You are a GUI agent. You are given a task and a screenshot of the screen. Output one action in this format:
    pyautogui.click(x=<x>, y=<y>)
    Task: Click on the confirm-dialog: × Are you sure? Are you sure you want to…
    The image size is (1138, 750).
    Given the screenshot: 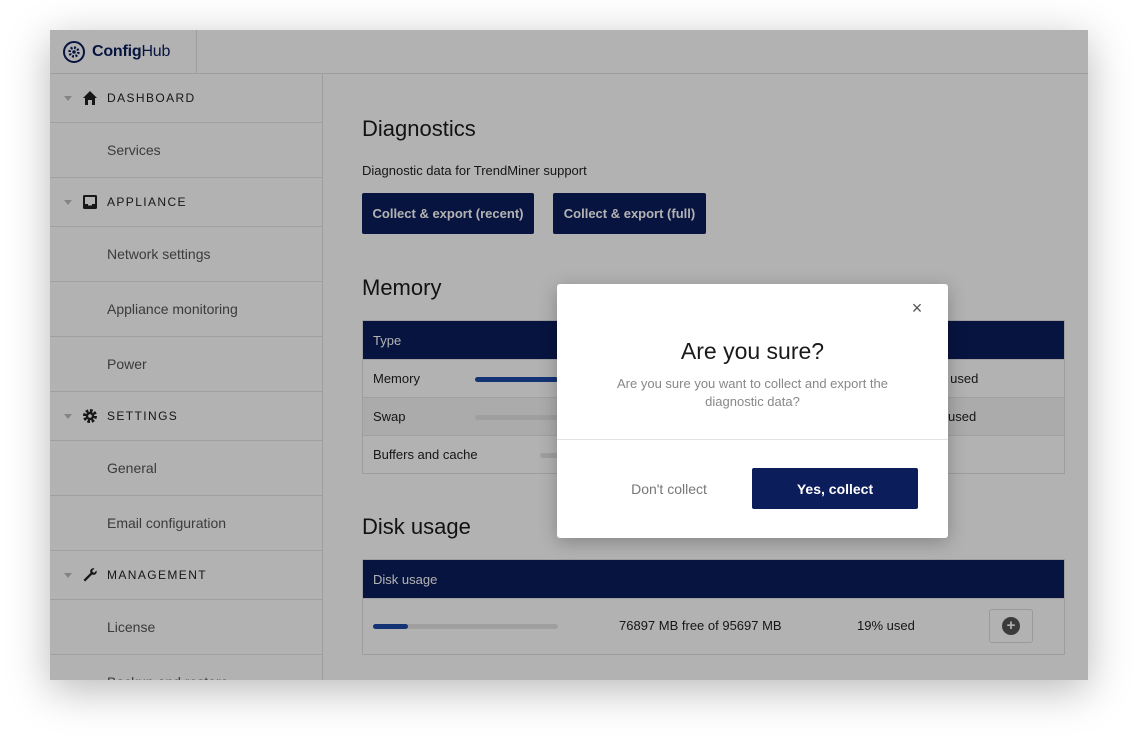 What is the action you would take?
    pyautogui.click(x=752, y=411)
    